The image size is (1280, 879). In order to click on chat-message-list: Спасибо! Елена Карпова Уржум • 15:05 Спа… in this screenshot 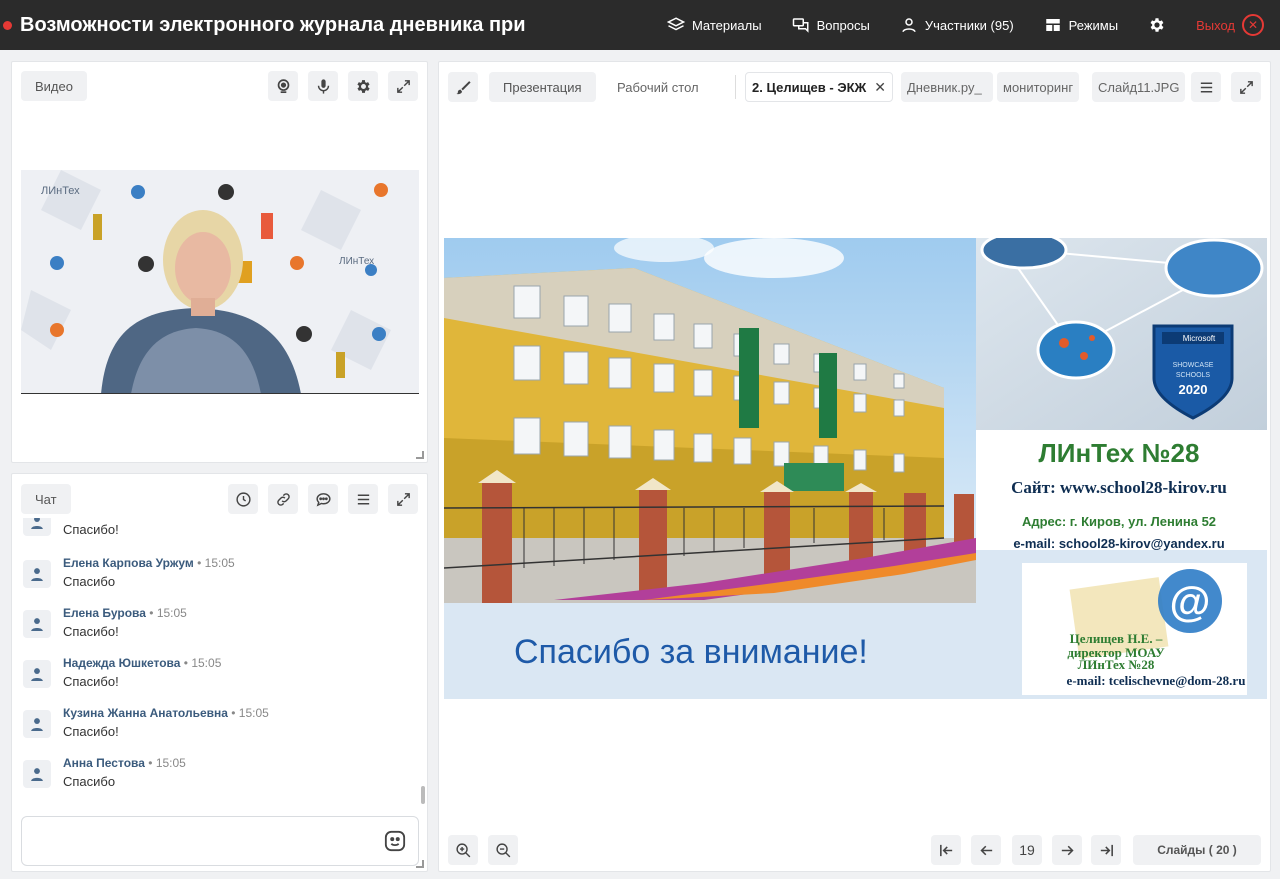, I will do `click(221, 662)`.